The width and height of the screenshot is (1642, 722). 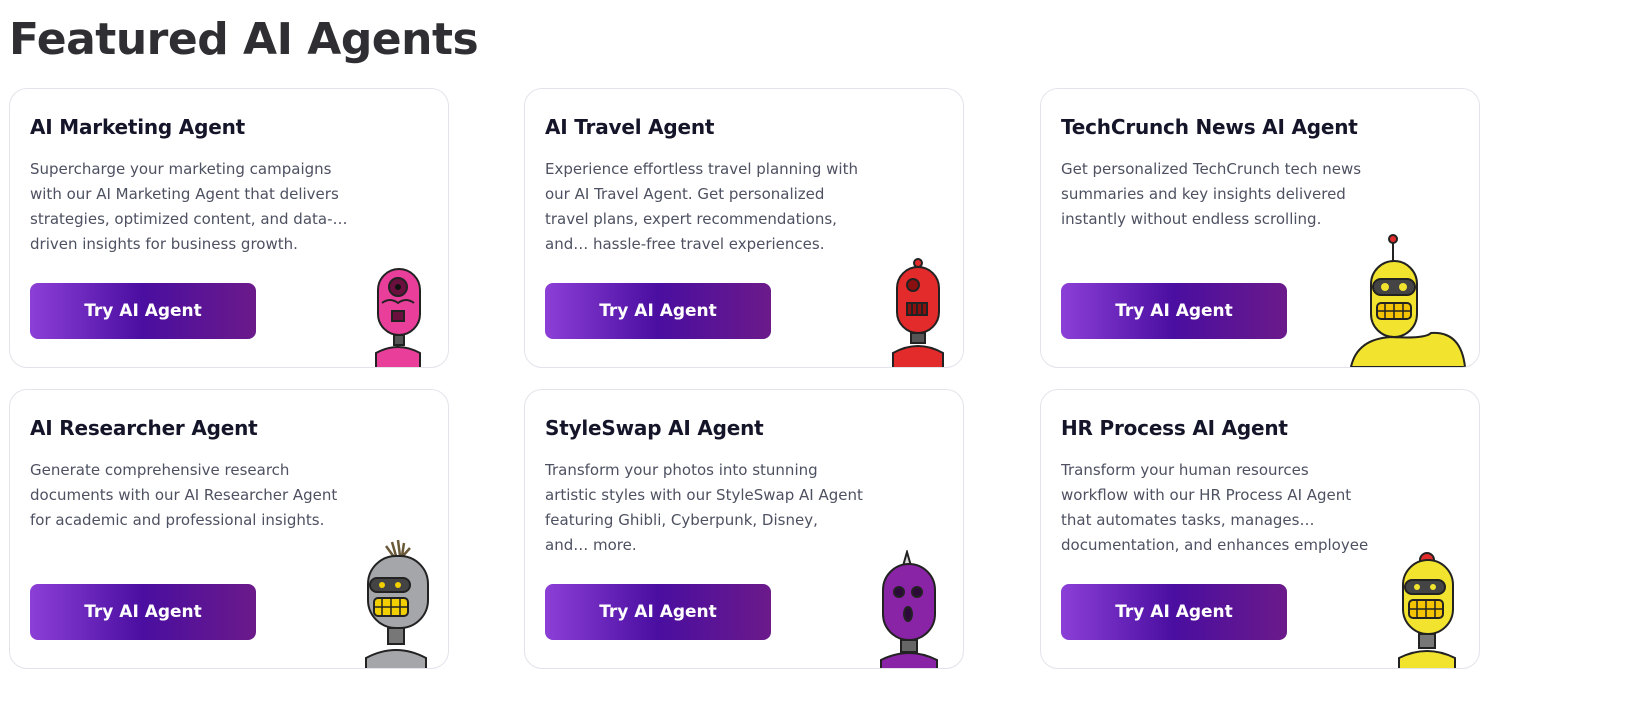 I want to click on gray-robot-icon, so click(x=397, y=604).